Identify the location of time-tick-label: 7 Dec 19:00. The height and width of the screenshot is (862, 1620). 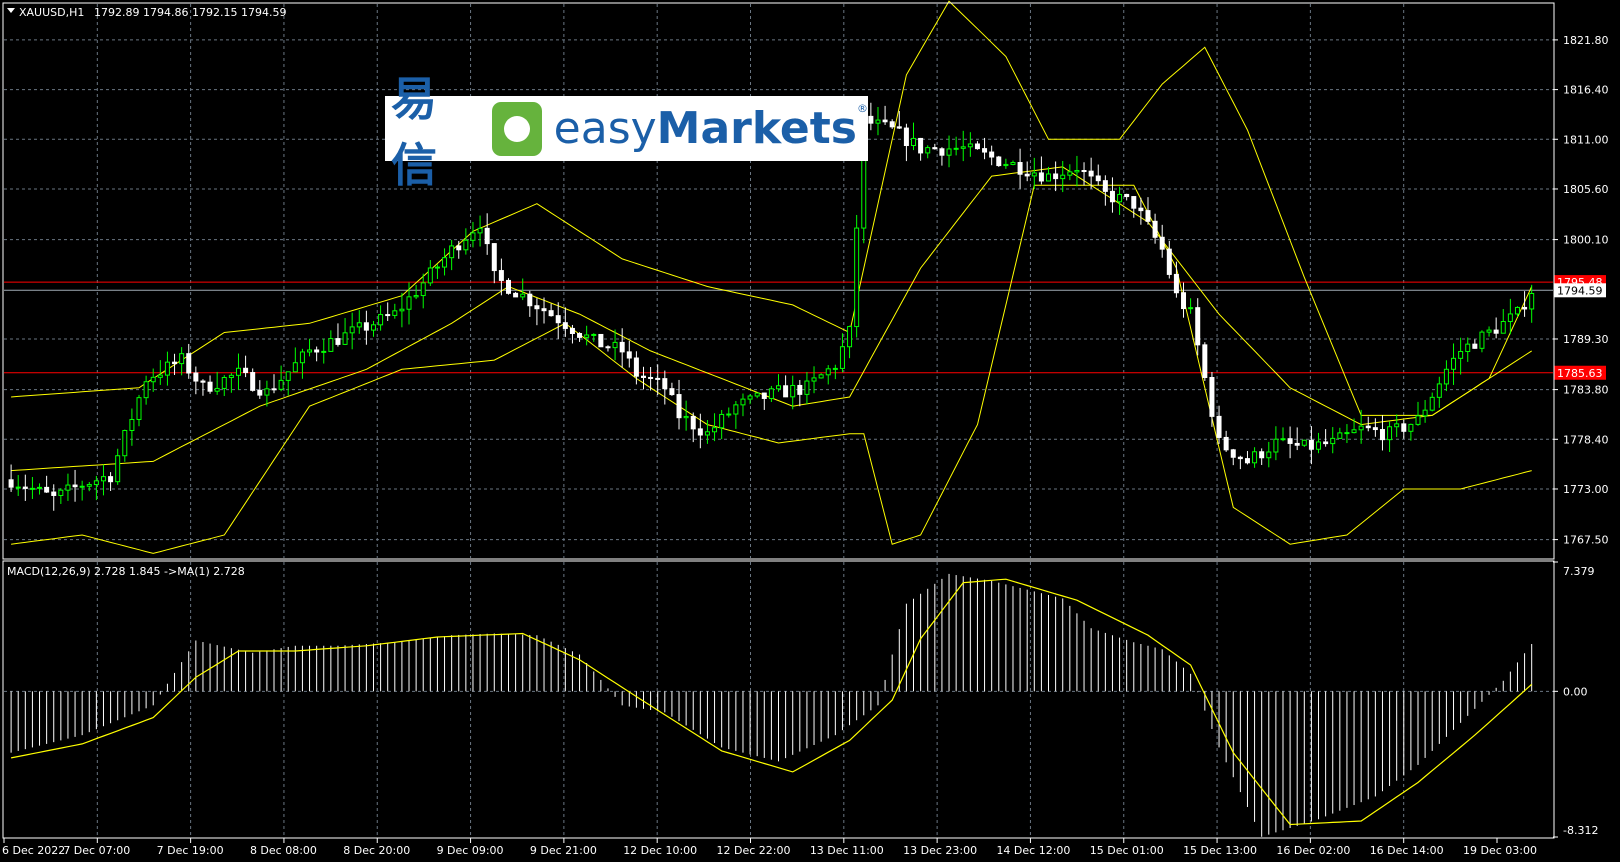
(190, 850).